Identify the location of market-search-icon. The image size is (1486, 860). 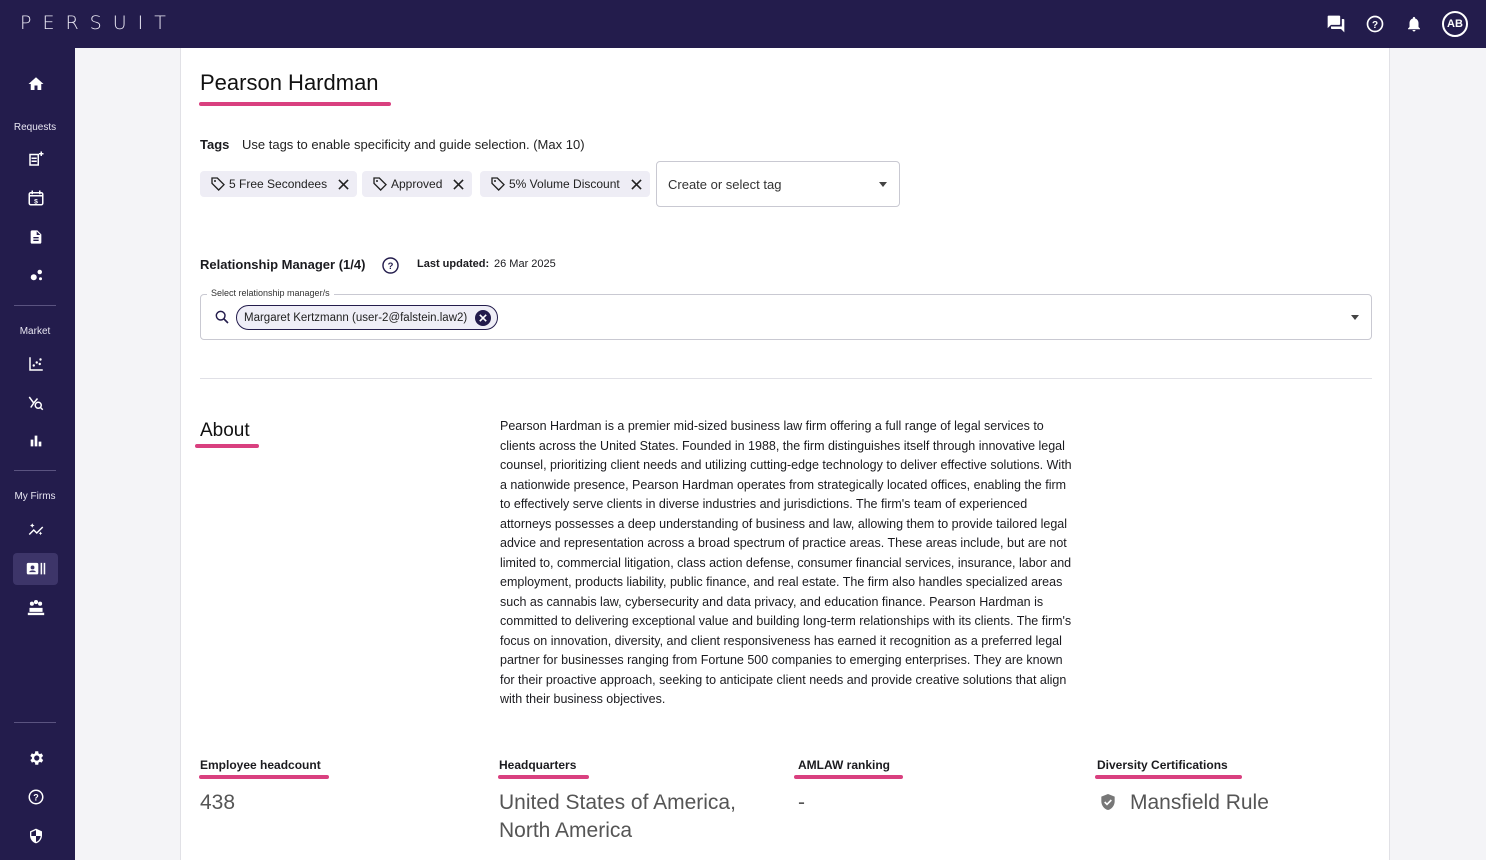
(35, 403).